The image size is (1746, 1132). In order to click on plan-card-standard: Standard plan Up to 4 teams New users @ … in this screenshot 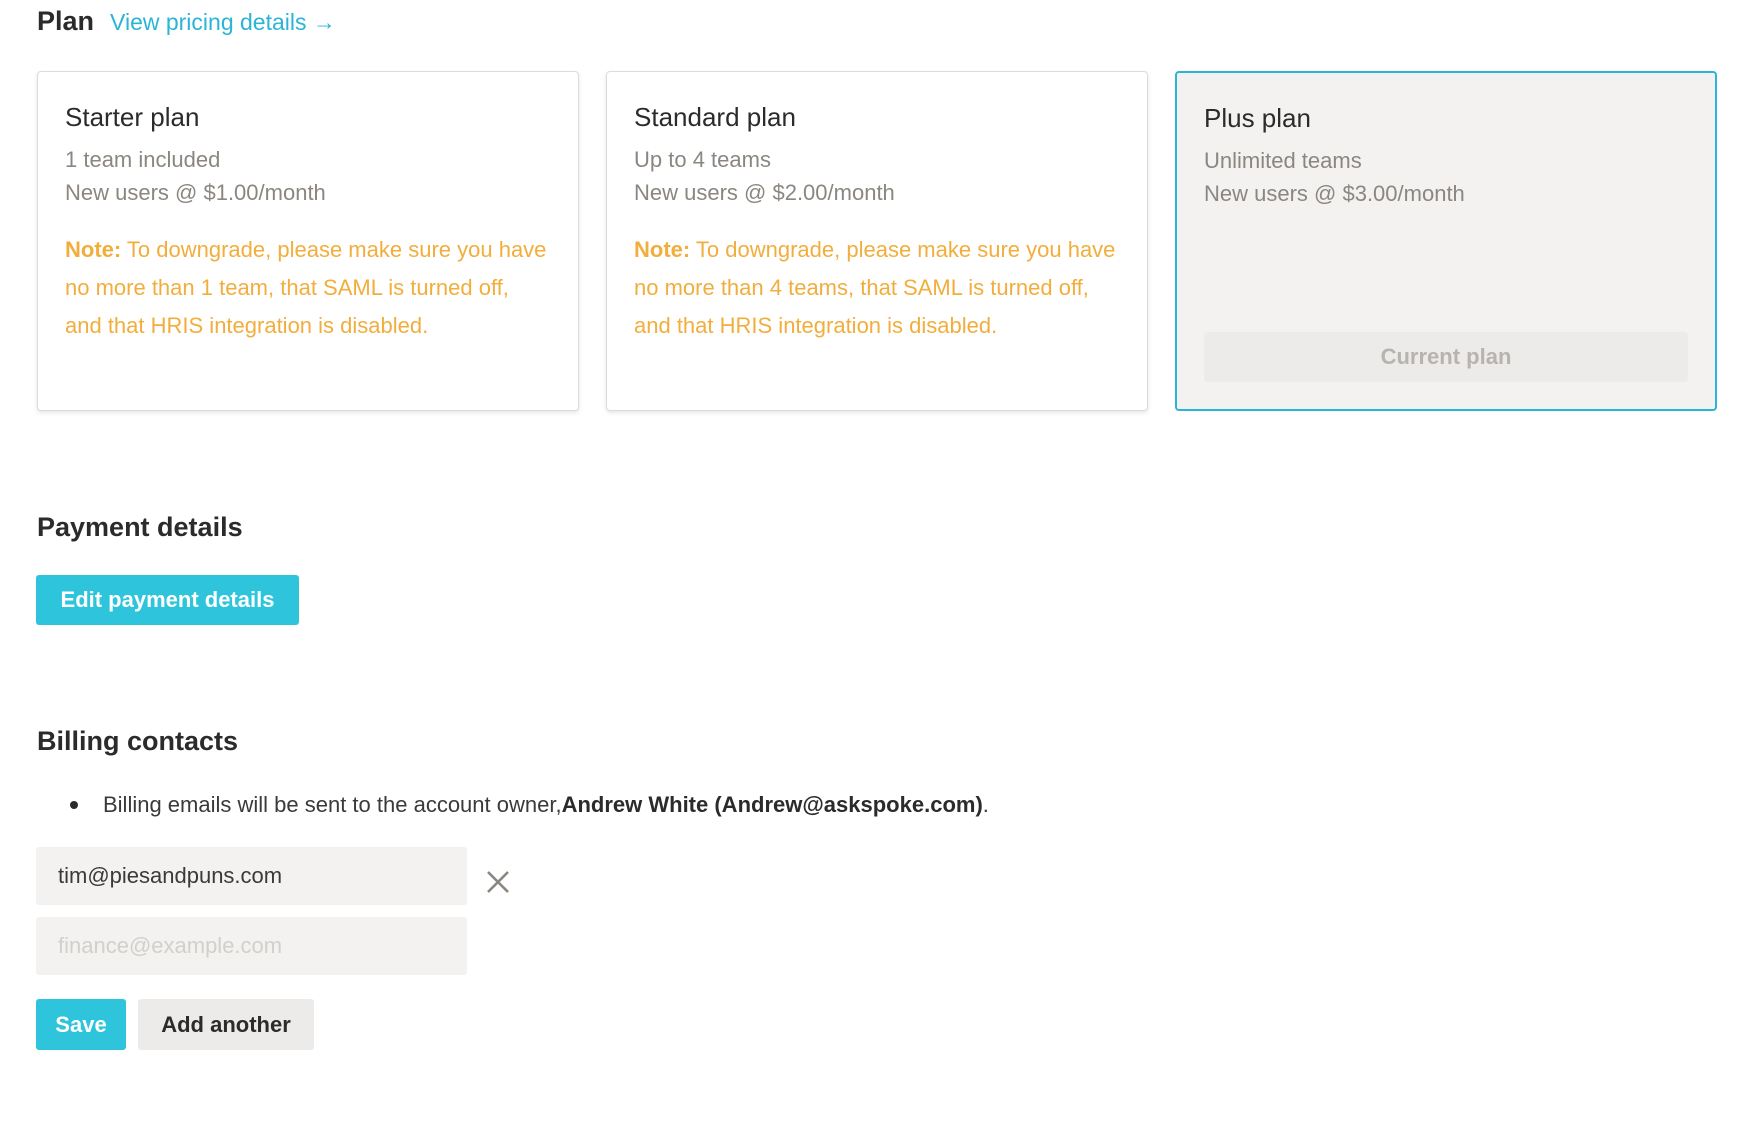, I will do `click(877, 241)`.